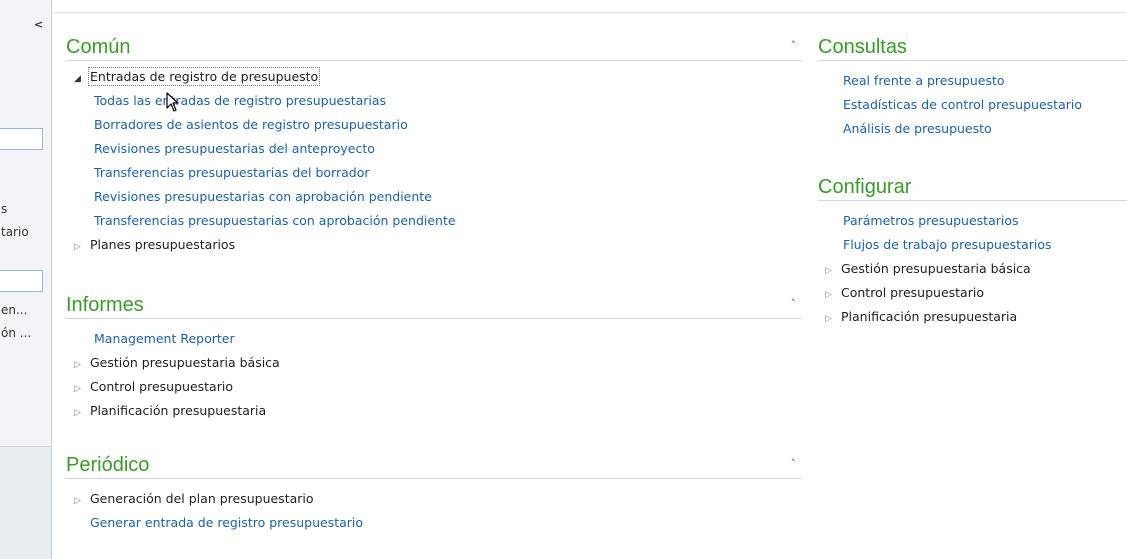  What do you see at coordinates (924, 80) in the screenshot?
I see `link-label: Real frente a presupuesto` at bounding box center [924, 80].